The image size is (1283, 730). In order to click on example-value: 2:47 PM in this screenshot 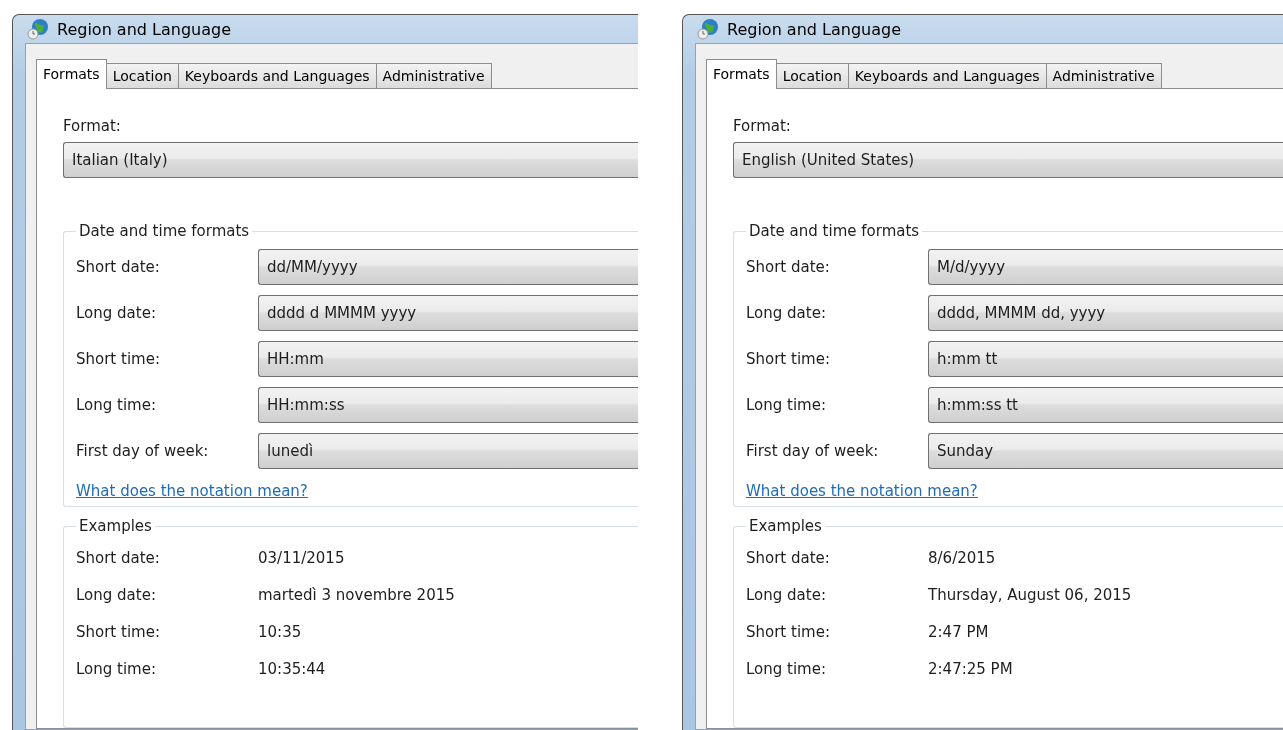, I will do `click(959, 631)`.